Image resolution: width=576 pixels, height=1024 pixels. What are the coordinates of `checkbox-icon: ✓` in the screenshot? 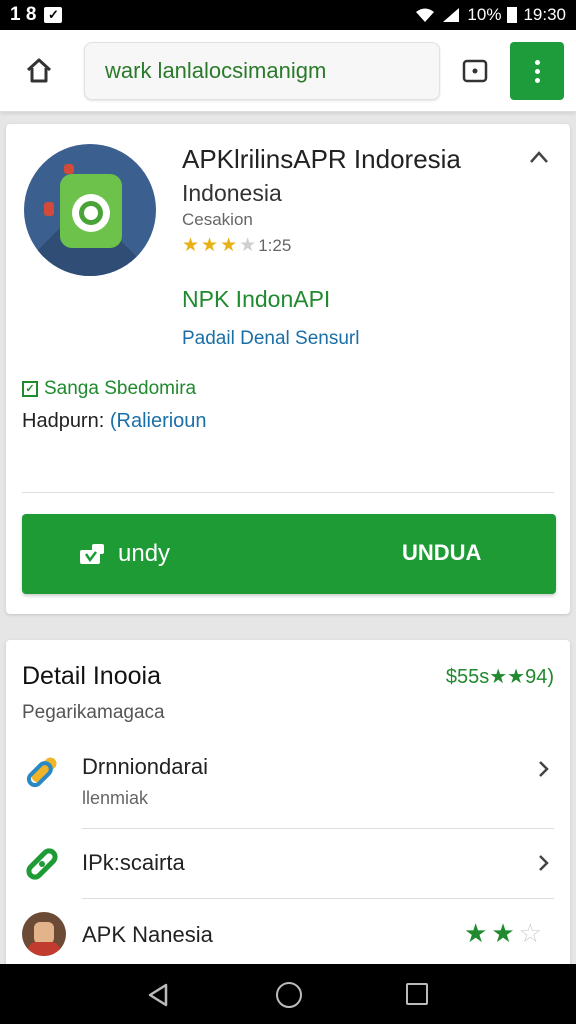 It's located at (30, 389).